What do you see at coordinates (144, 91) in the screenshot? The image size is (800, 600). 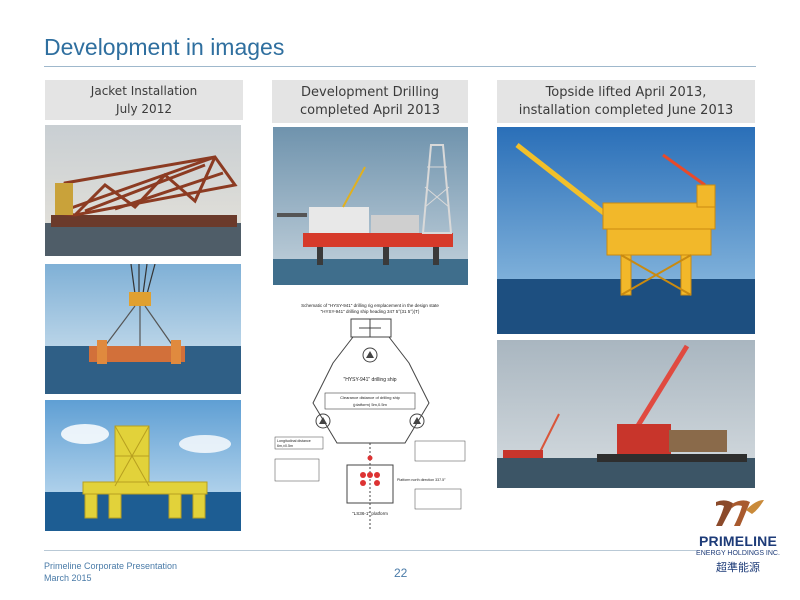 I see `caption-jacket-line1: Jacket Installation` at bounding box center [144, 91].